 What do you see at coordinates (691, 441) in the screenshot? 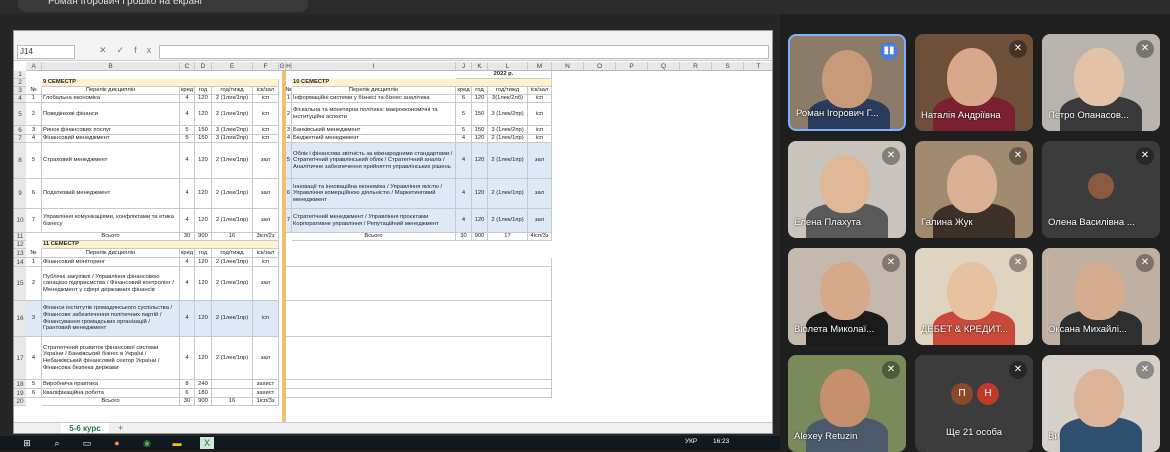
I see `language-indicator: УКР` at bounding box center [691, 441].